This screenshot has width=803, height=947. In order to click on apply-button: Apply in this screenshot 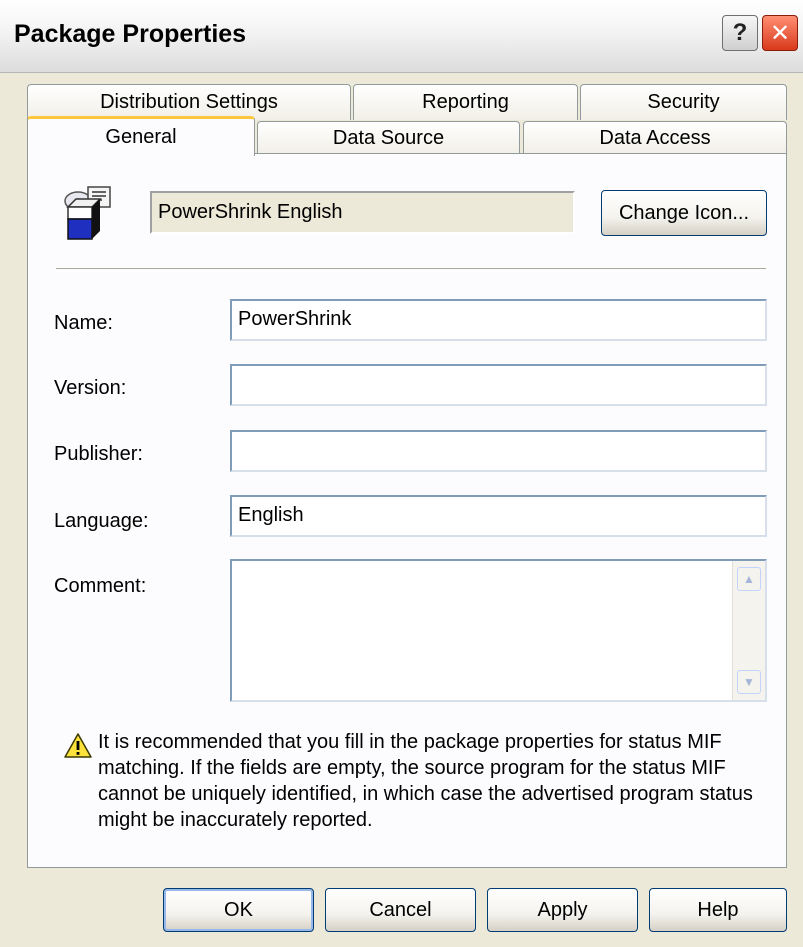, I will do `click(562, 910)`.